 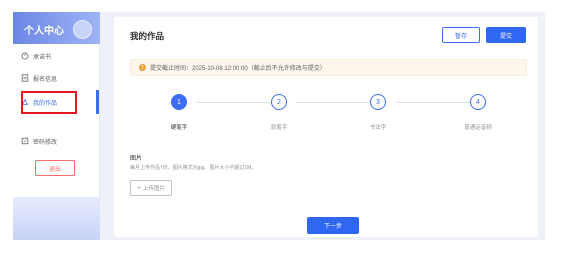 What do you see at coordinates (179, 102) in the screenshot?
I see `step-1-circle: 1` at bounding box center [179, 102].